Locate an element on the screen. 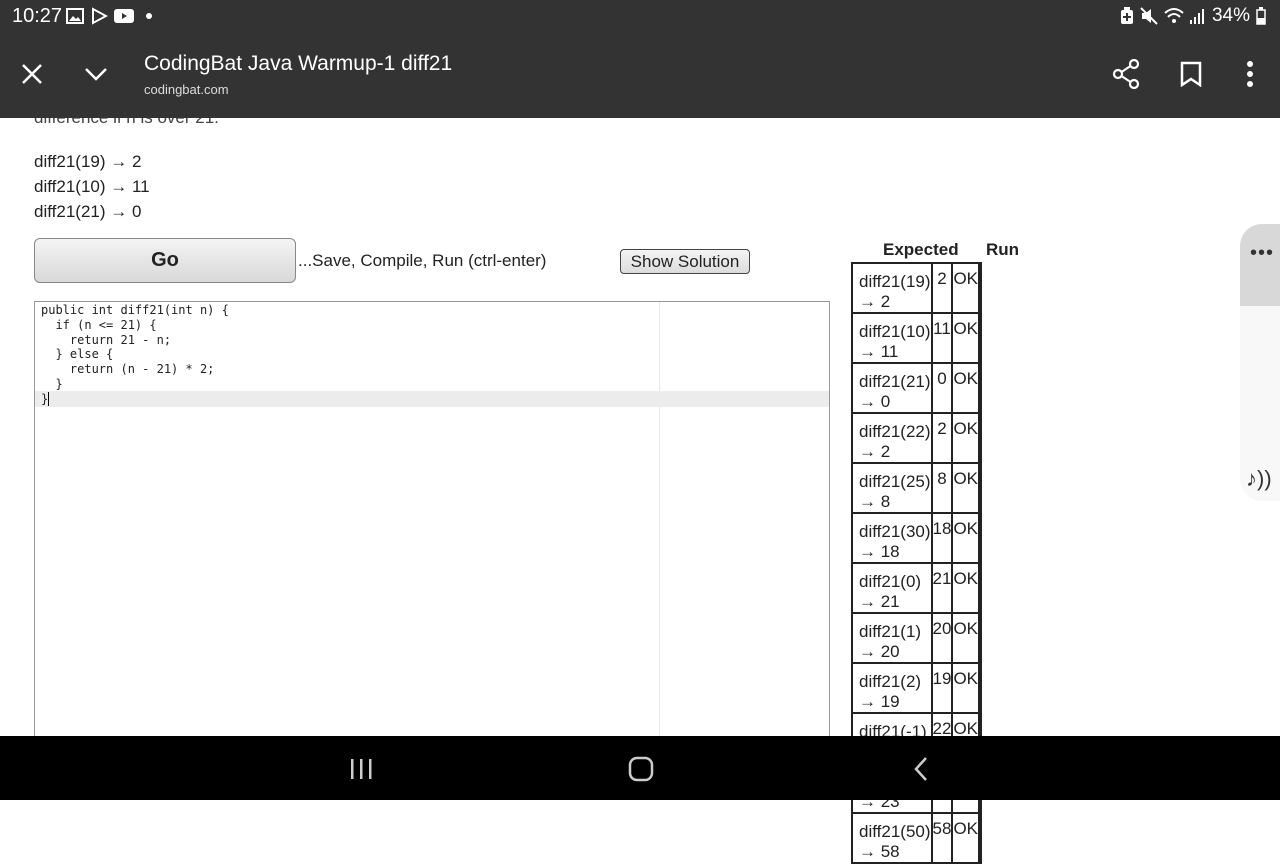 The image size is (1280, 864). expected-cell: diff21(50) → 58 is located at coordinates (892, 838).